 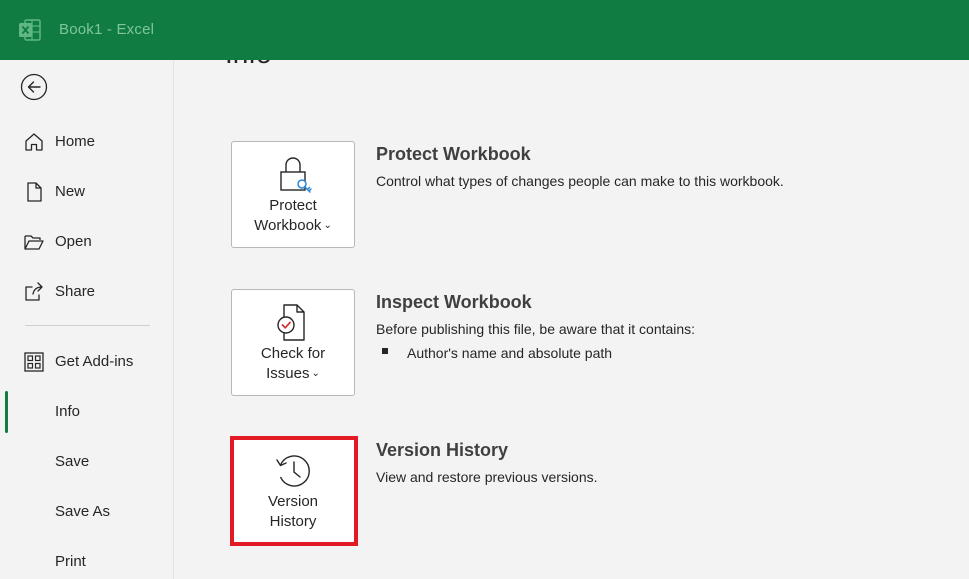 What do you see at coordinates (453, 154) in the screenshot?
I see `section-title: Protect Workbook` at bounding box center [453, 154].